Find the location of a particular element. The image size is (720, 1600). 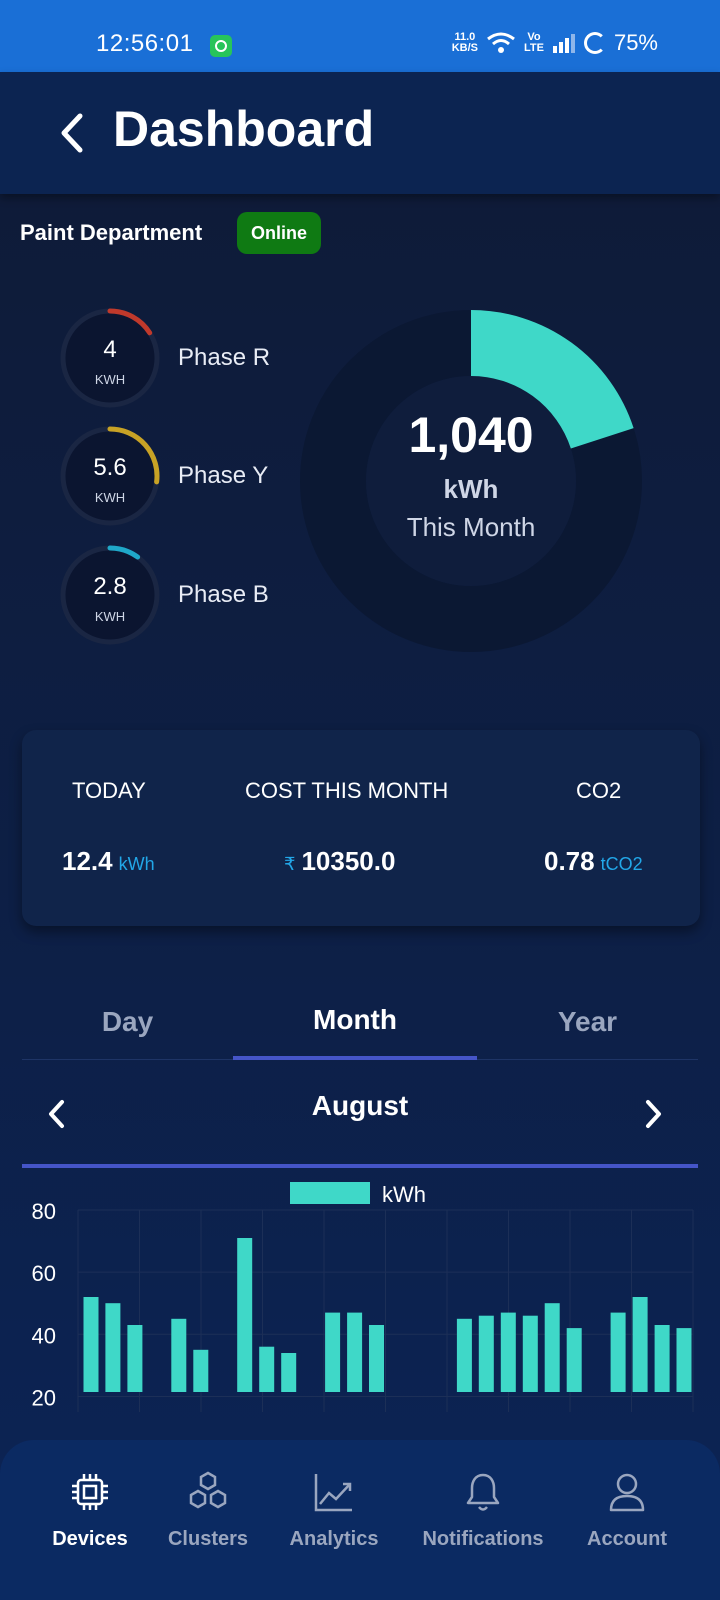

cost-value-group: ₹10350.0 is located at coordinates (339, 861).